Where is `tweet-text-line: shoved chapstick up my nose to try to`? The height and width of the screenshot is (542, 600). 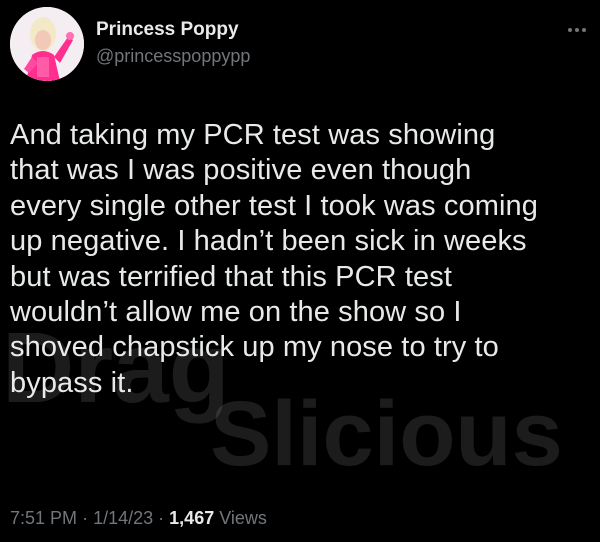 tweet-text-line: shoved chapstick up my nose to try to is located at coordinates (254, 347).